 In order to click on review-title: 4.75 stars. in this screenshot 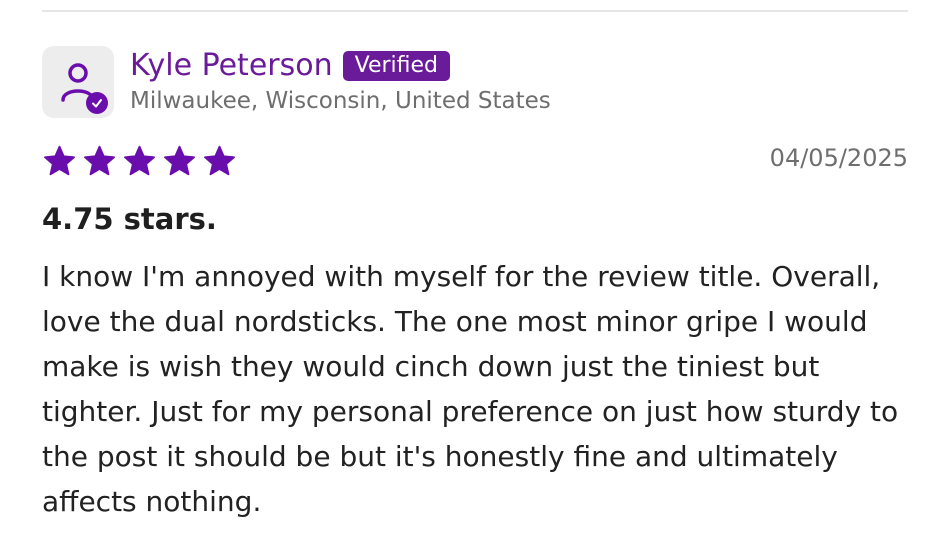, I will do `click(129, 219)`.